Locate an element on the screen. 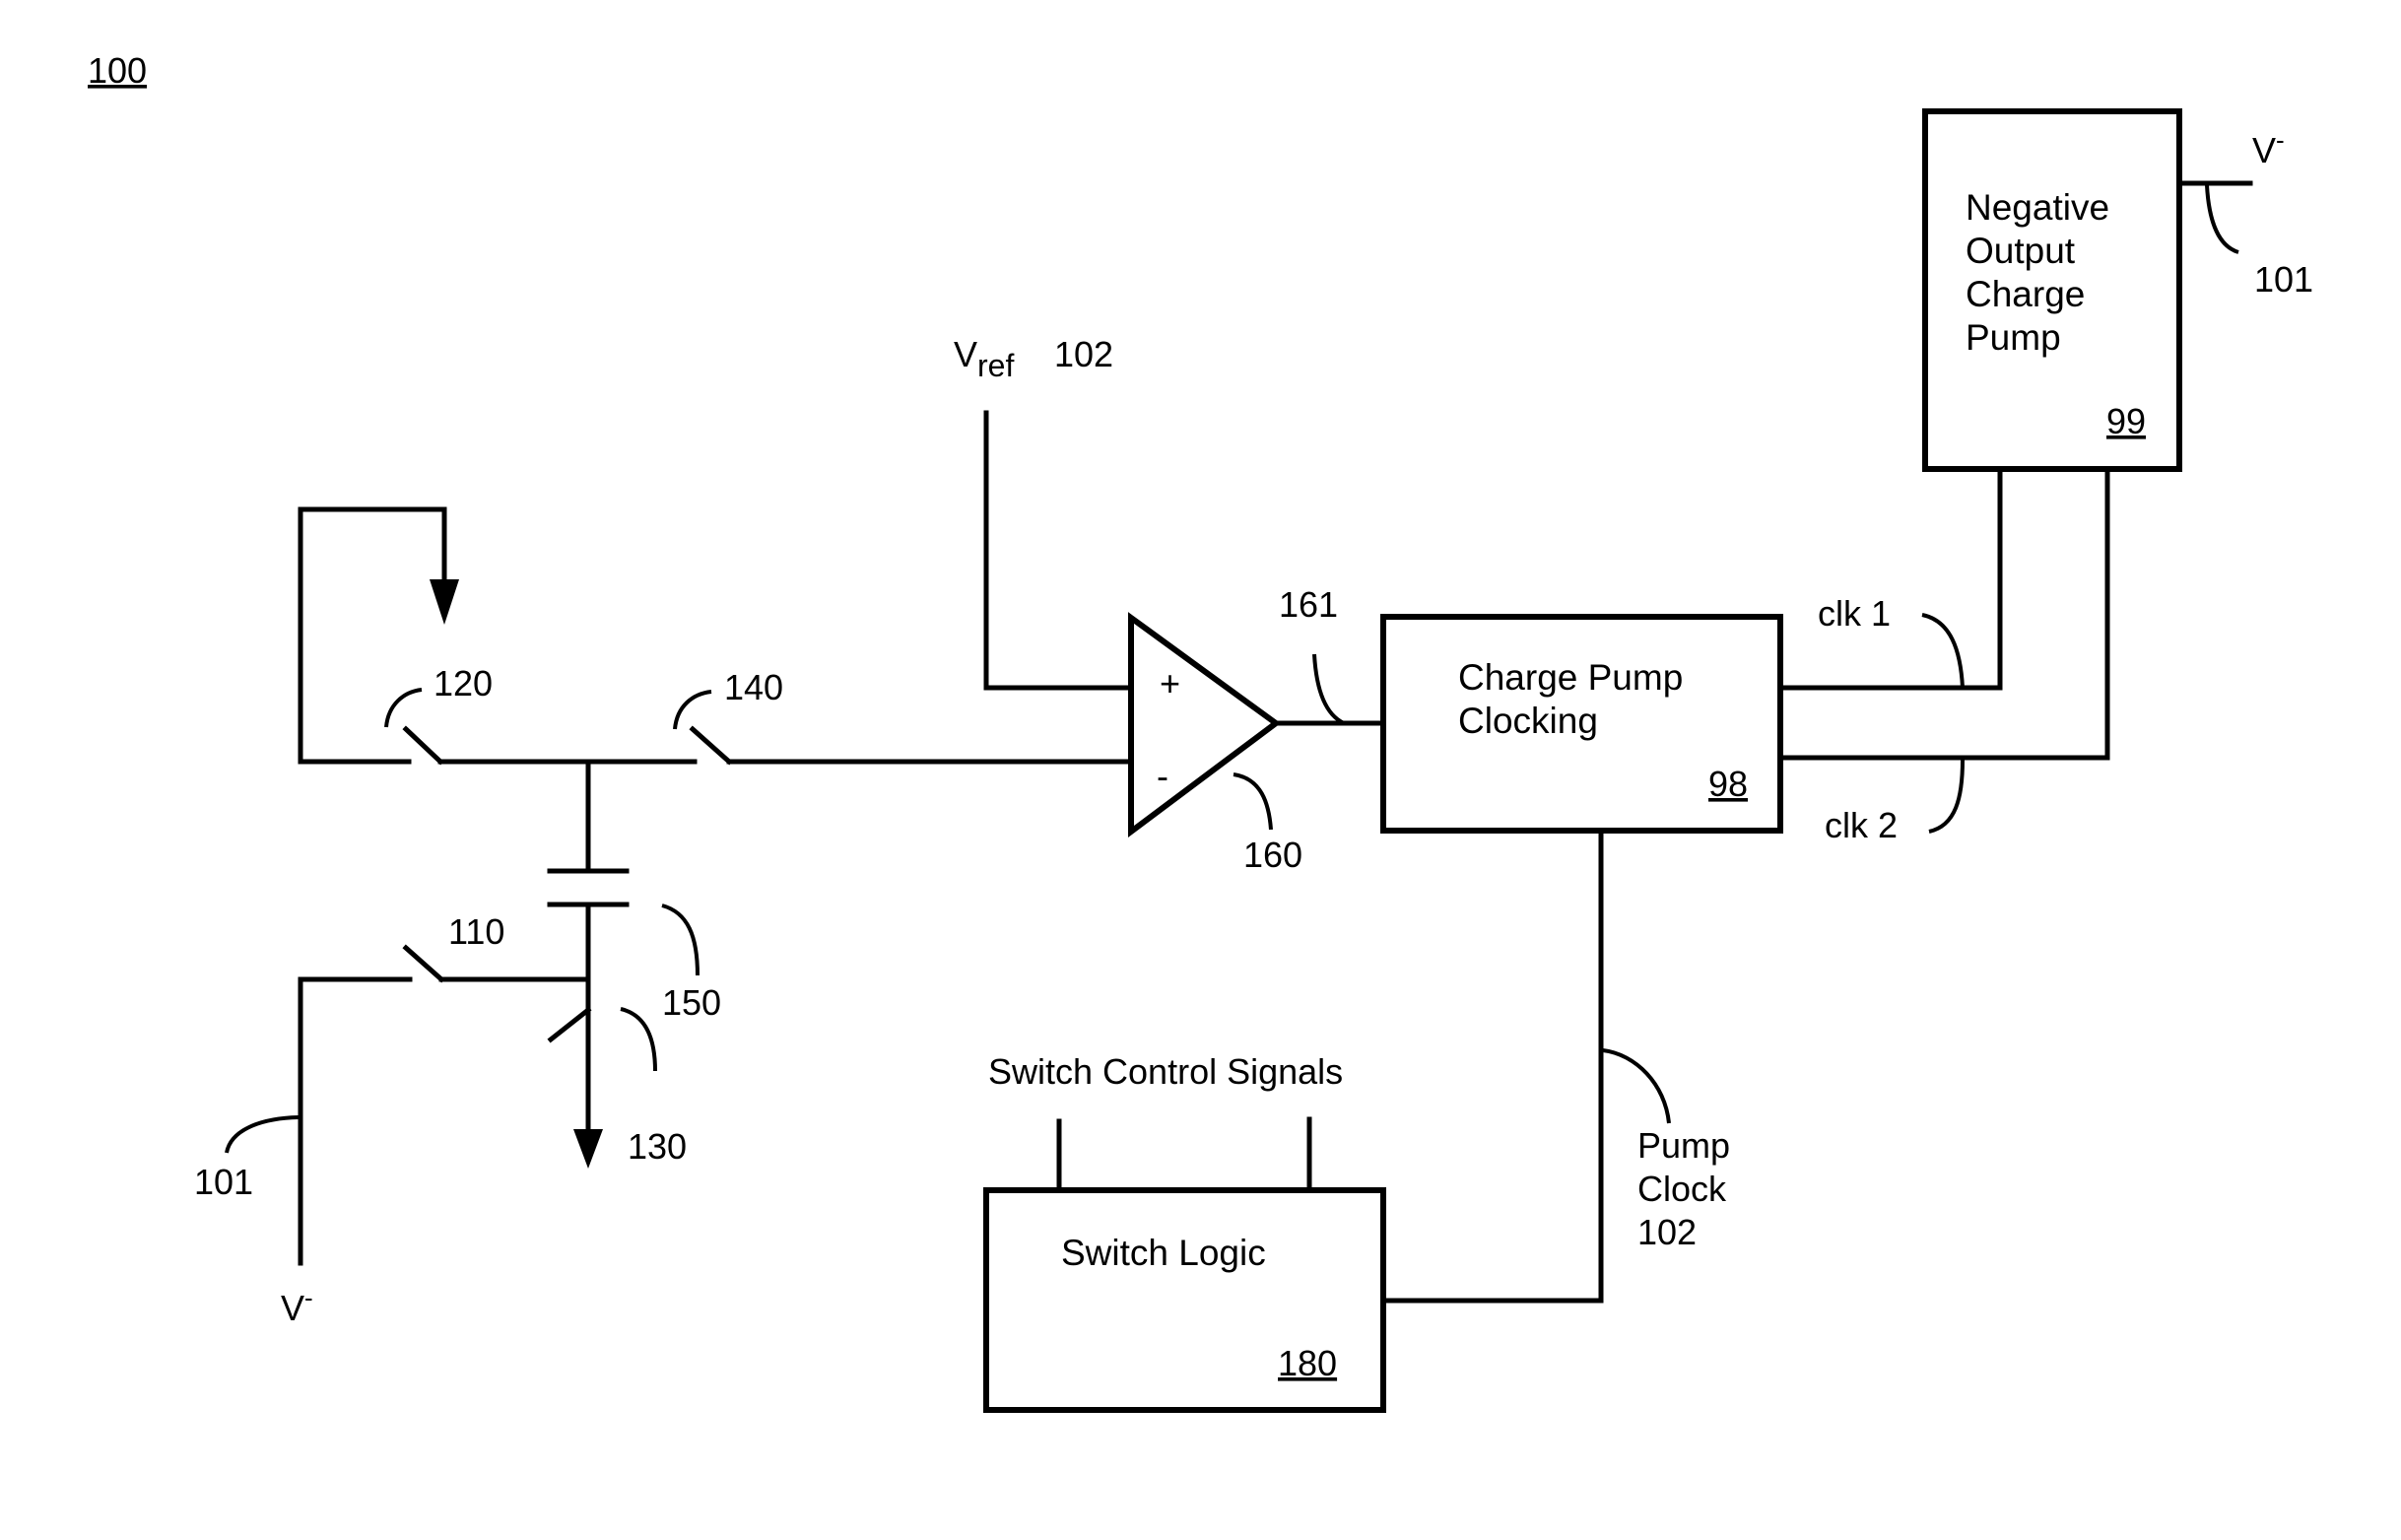 The height and width of the screenshot is (1540, 2401). switch-120-leader is located at coordinates (404, 708).